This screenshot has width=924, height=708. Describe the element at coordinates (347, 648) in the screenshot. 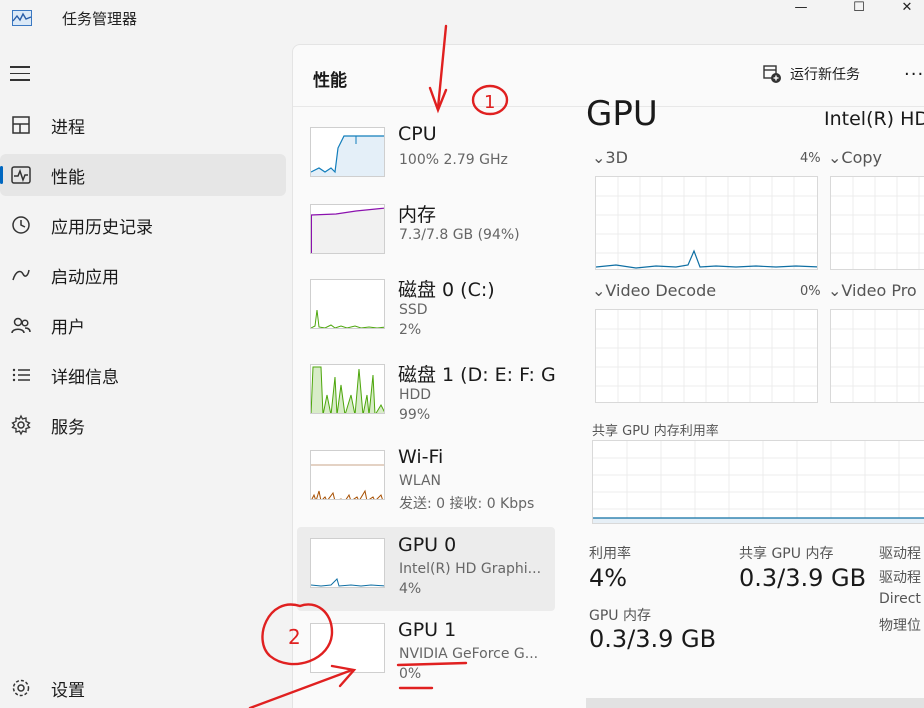

I see `gpu1-thumbnail-graph` at that location.